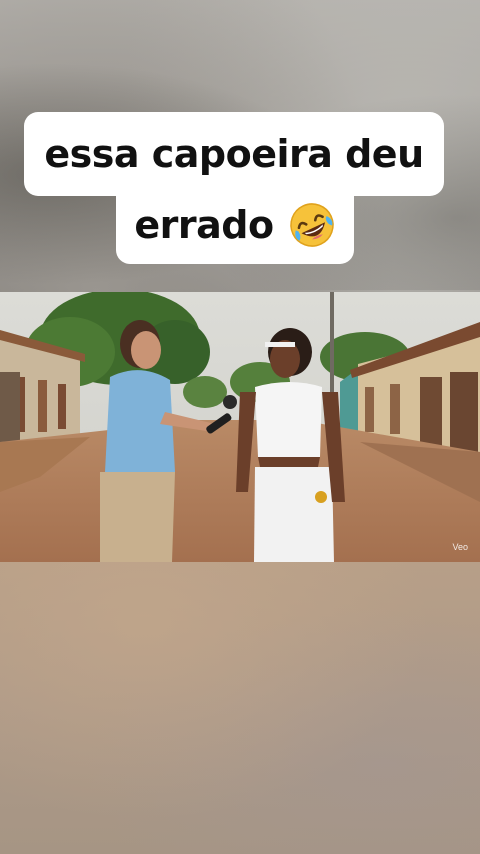  I want to click on rolling-on-floor-laughing-icon, so click(312, 225).